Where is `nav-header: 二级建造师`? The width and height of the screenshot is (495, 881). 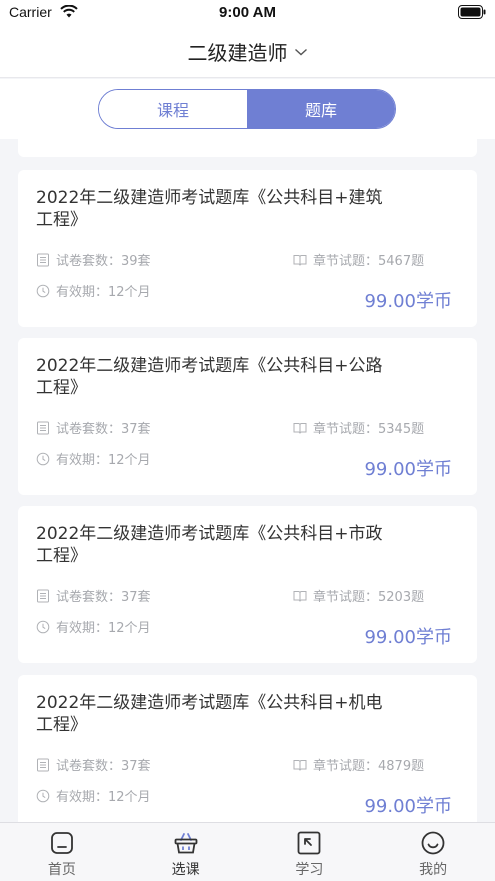
nav-header: 二级建造师 is located at coordinates (247, 52).